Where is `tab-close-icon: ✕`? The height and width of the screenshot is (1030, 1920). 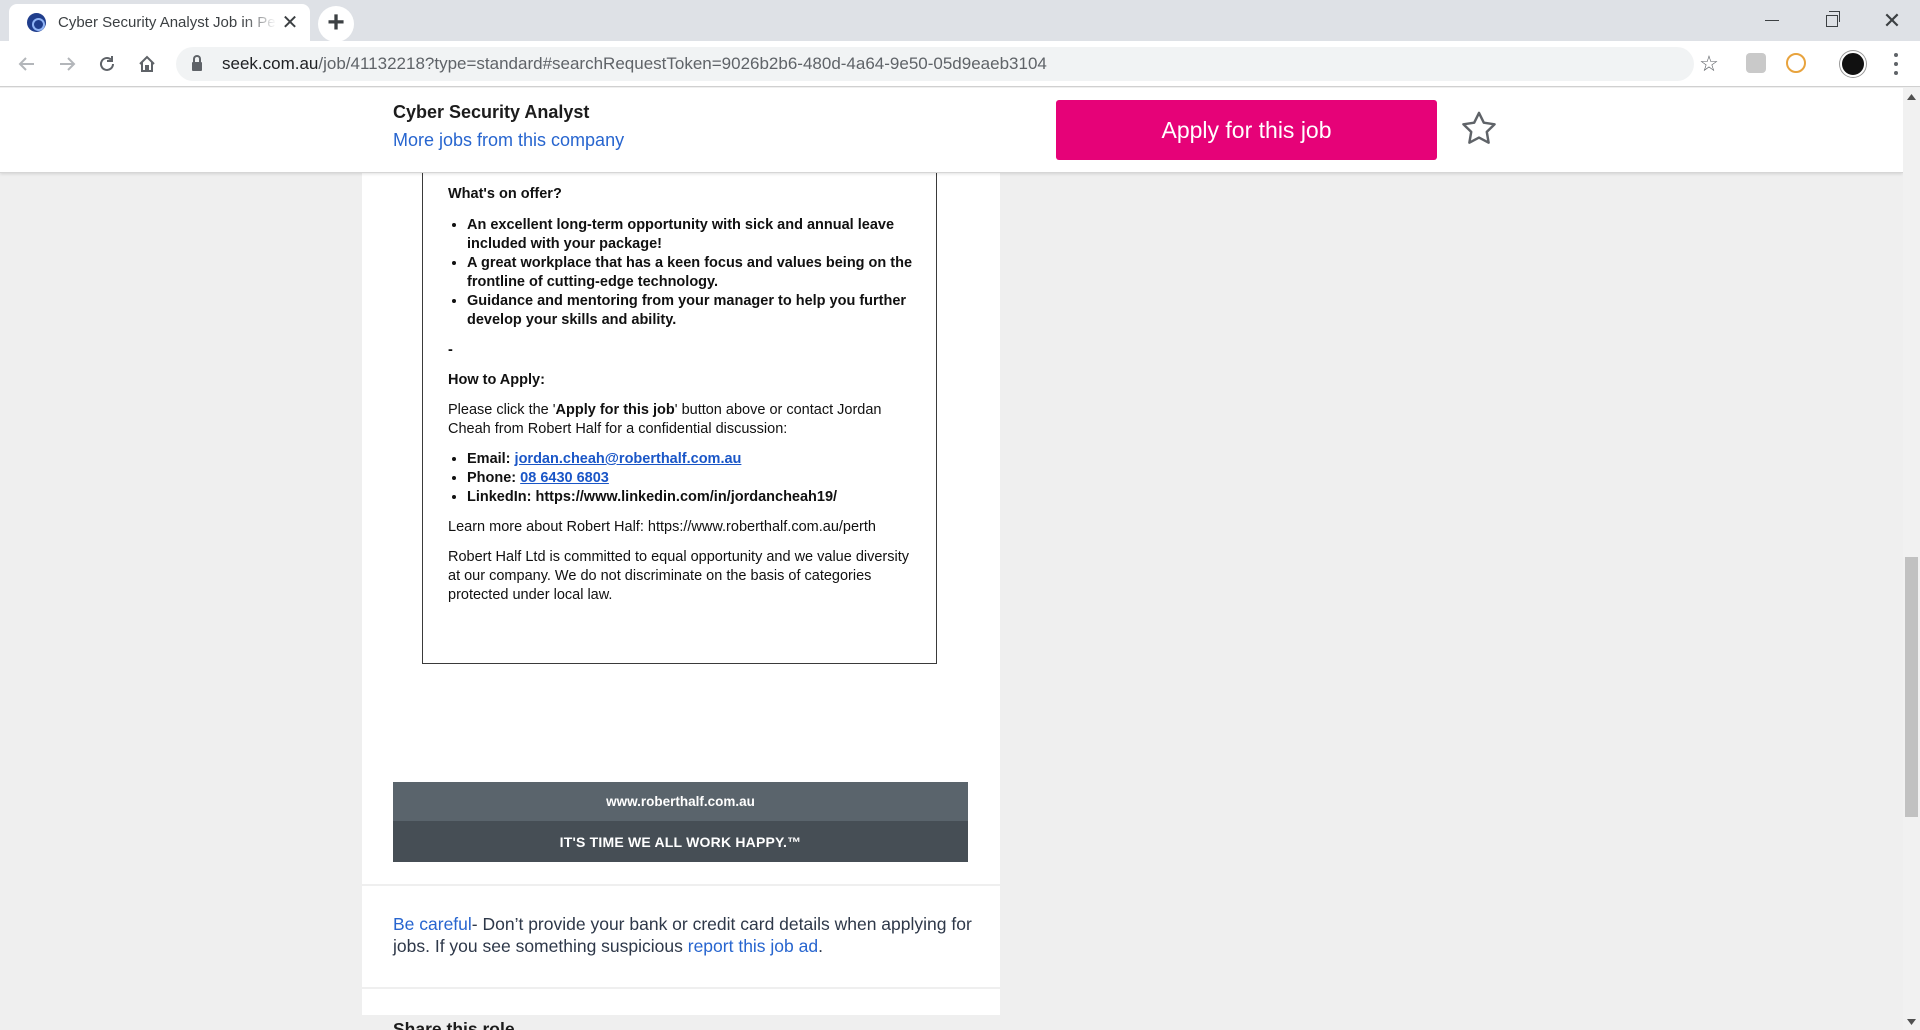
tab-close-icon: ✕ is located at coordinates (290, 23).